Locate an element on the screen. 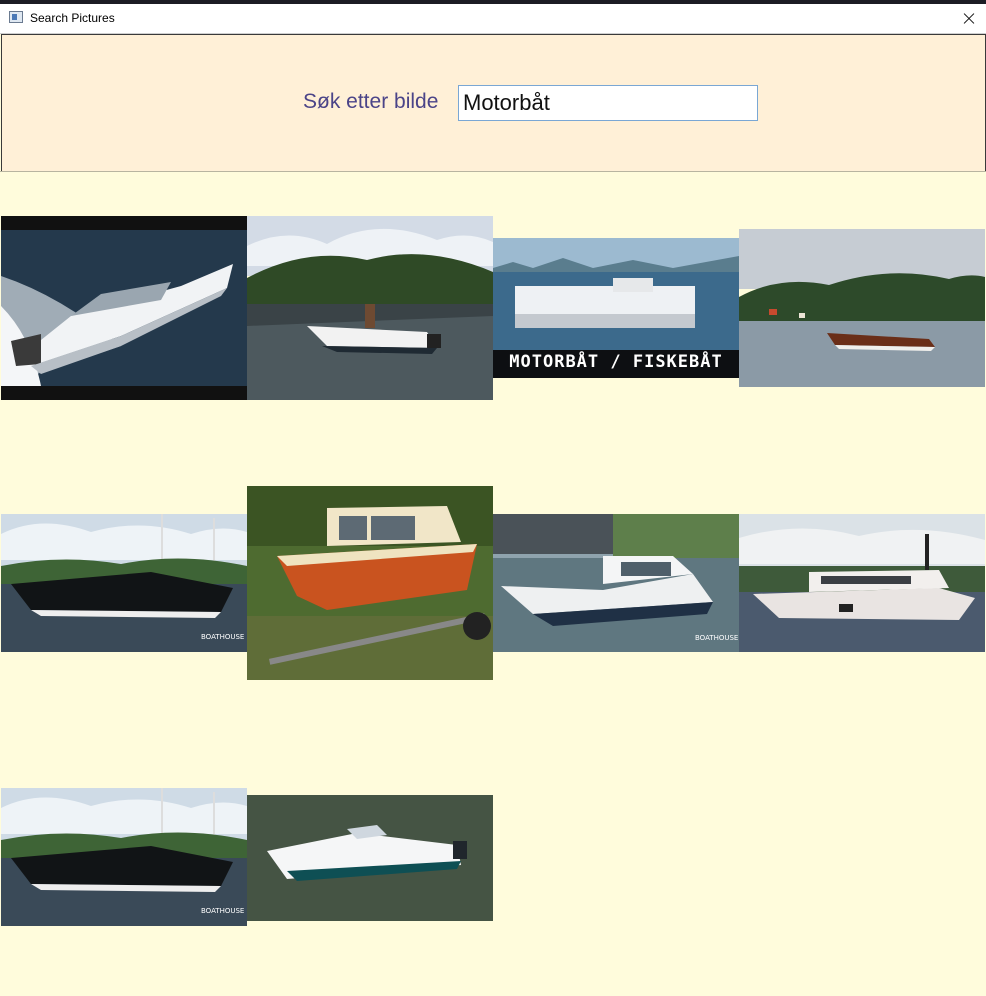  result-image-7: BOATHOUSE is located at coordinates (616, 583).